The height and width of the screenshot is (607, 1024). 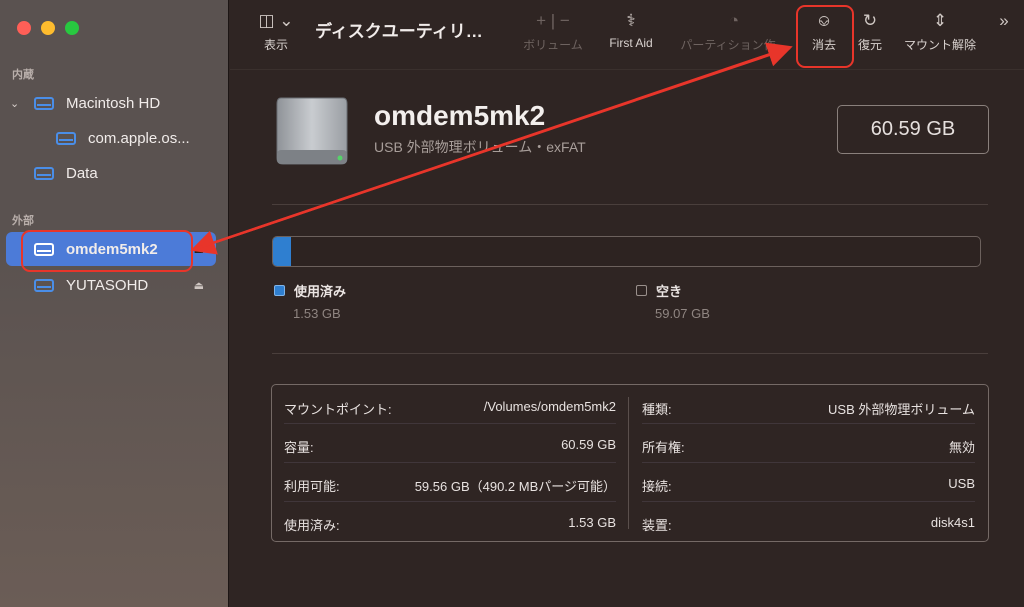 I want to click on unmount-button: ⇕ マウント解除, so click(x=940, y=31).